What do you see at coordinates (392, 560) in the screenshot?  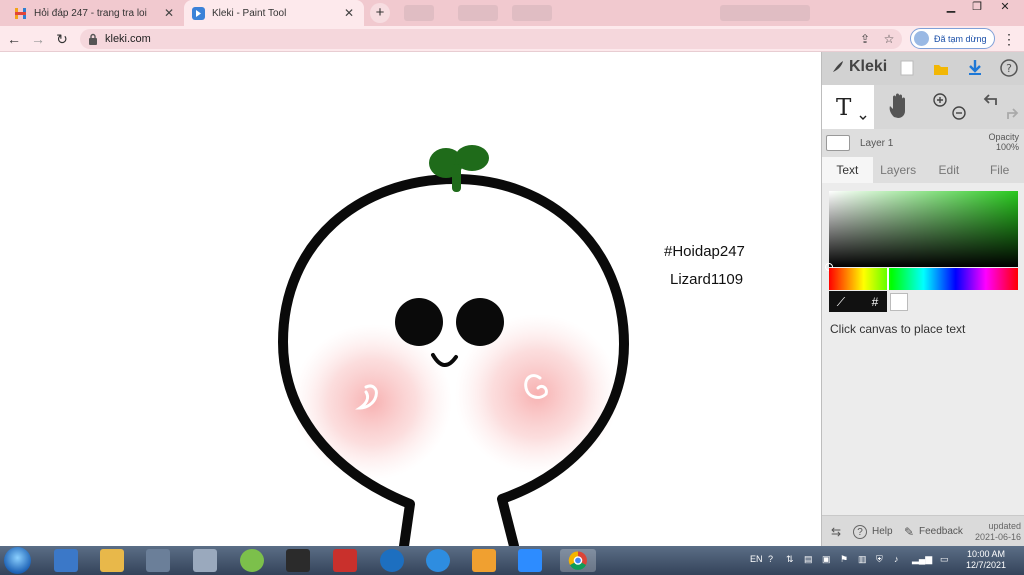 I see `taskbar-app-teamviewer-icon` at bounding box center [392, 560].